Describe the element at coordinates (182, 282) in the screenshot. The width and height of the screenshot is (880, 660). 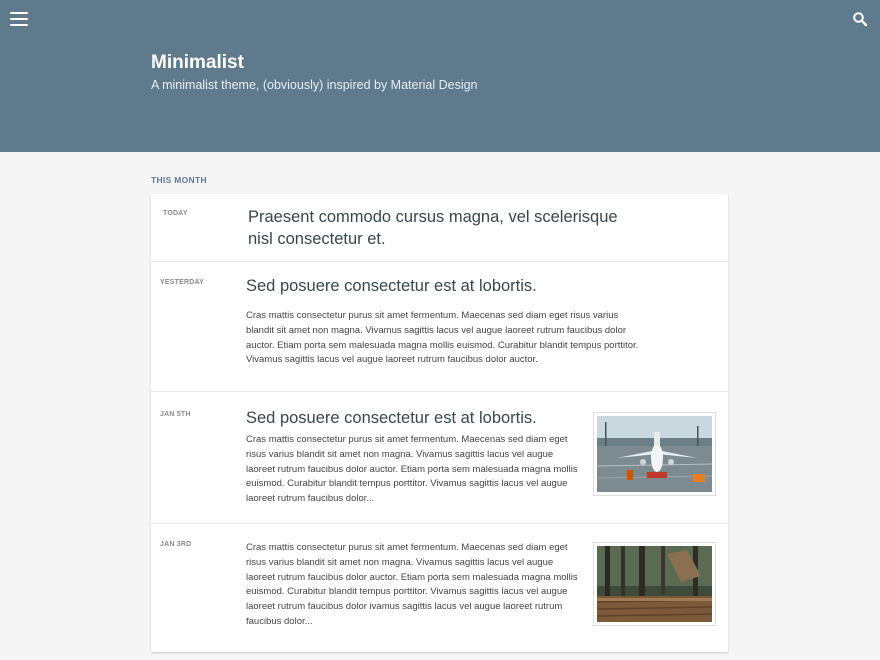
I see `post-date: YESTERDAY` at that location.